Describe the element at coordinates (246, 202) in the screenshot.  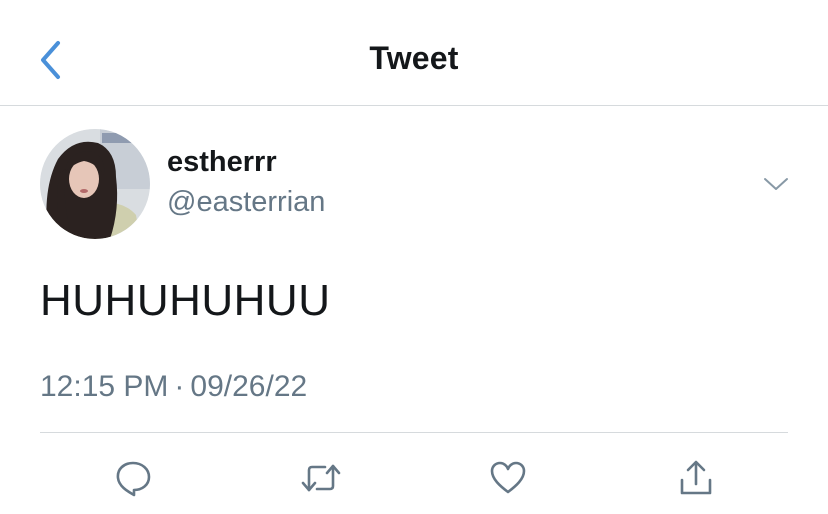
I see `author-handle: @easterrian` at that location.